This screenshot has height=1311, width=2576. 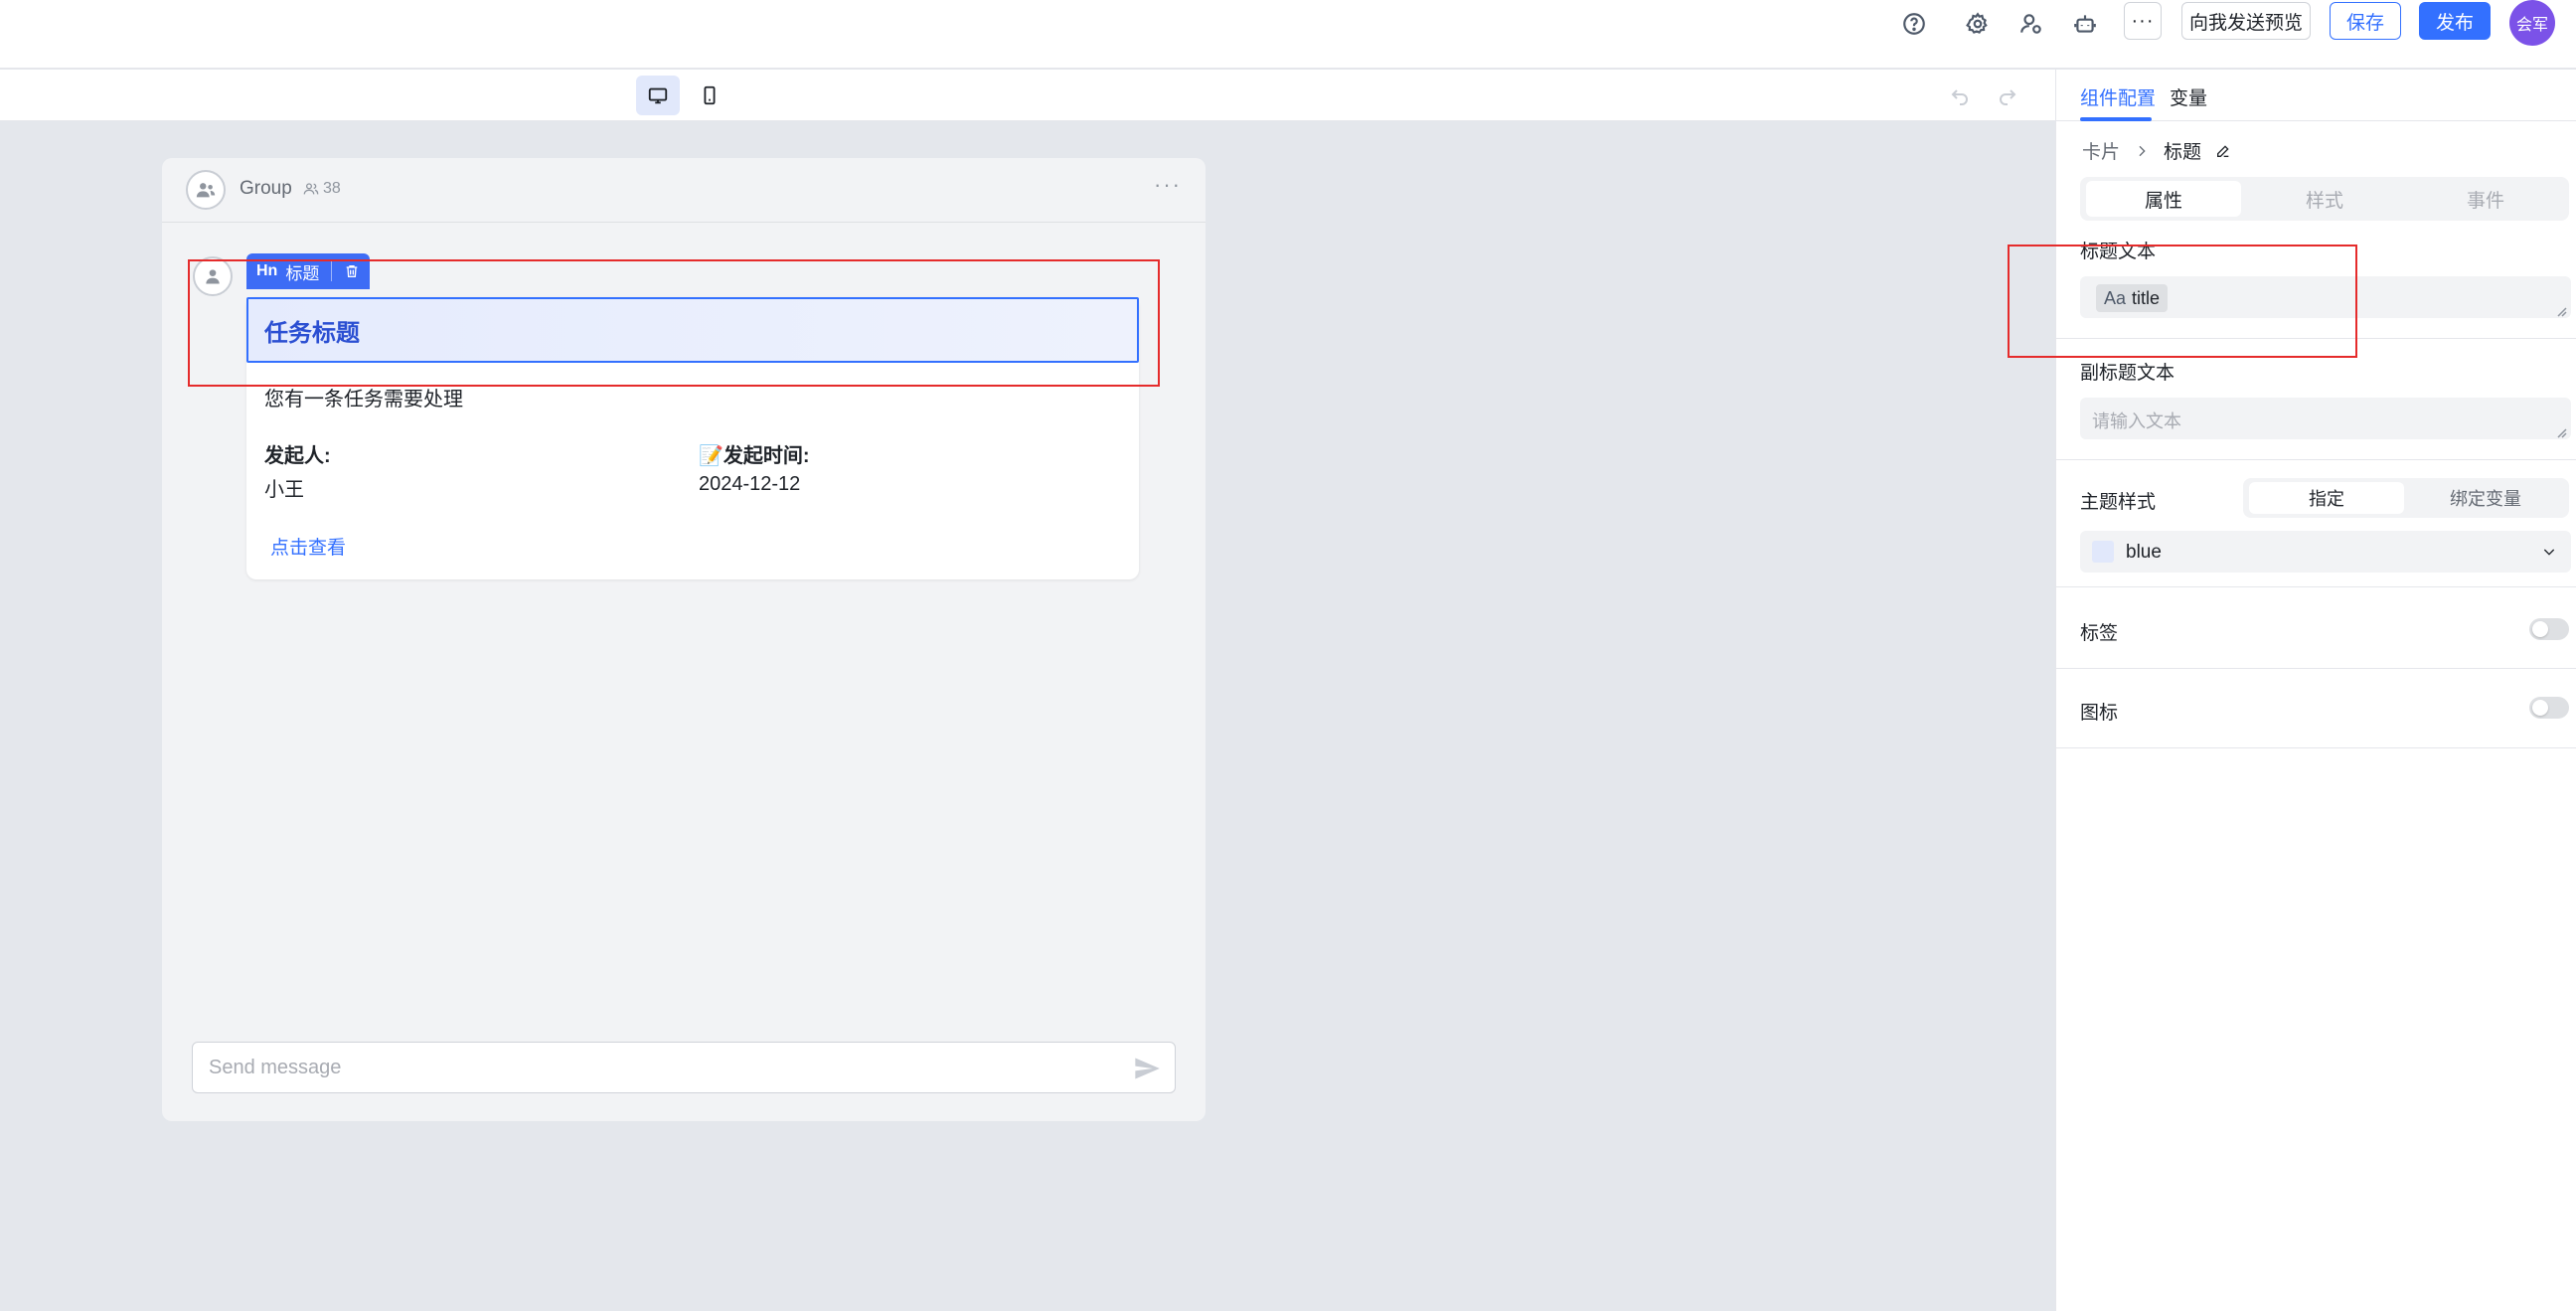 What do you see at coordinates (284, 490) in the screenshot?
I see `field-value-initiator: 小王` at bounding box center [284, 490].